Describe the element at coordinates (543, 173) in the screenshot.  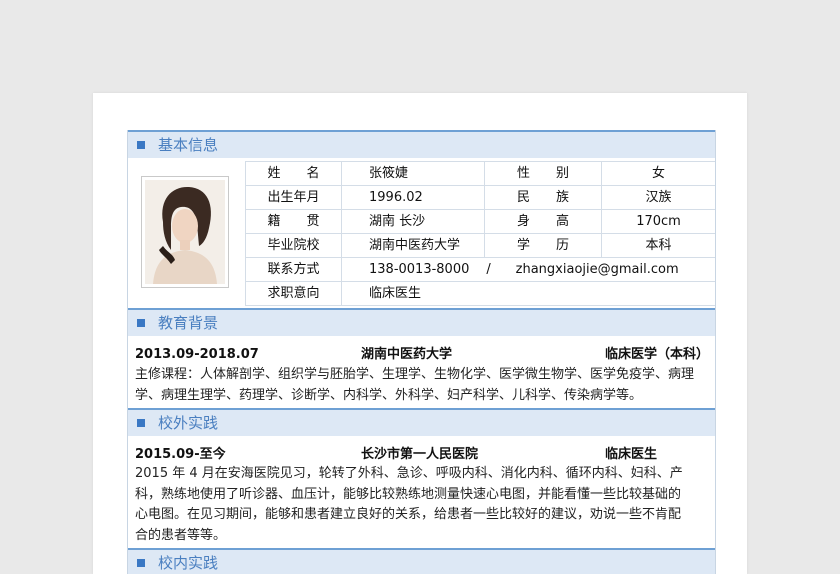
I see `gender-label: 性 别` at that location.